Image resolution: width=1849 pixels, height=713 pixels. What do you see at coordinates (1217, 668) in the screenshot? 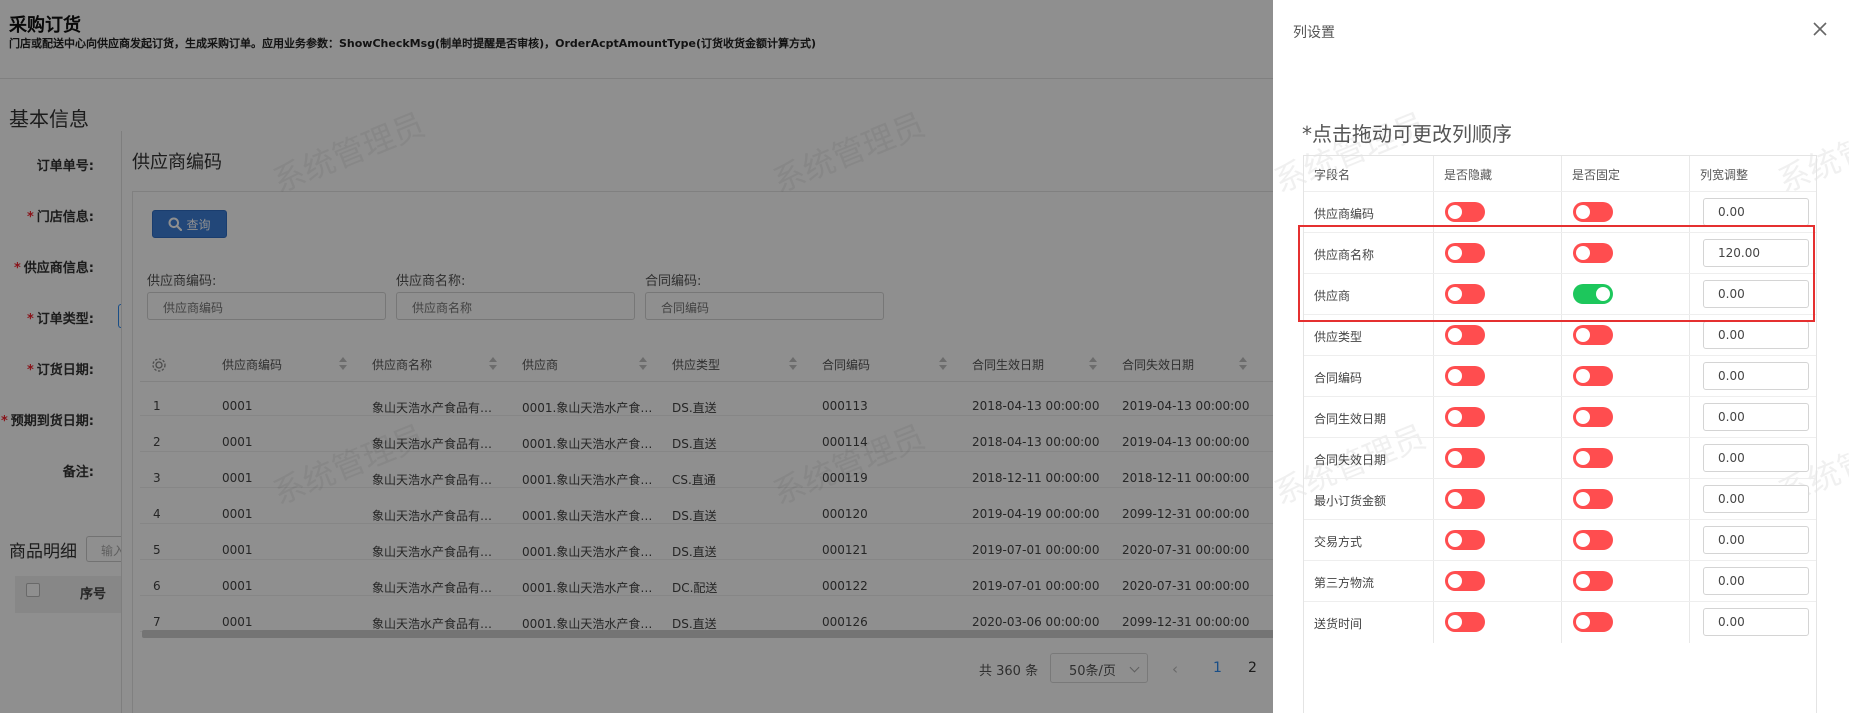
I see `pager-page-1: 1` at bounding box center [1217, 668].